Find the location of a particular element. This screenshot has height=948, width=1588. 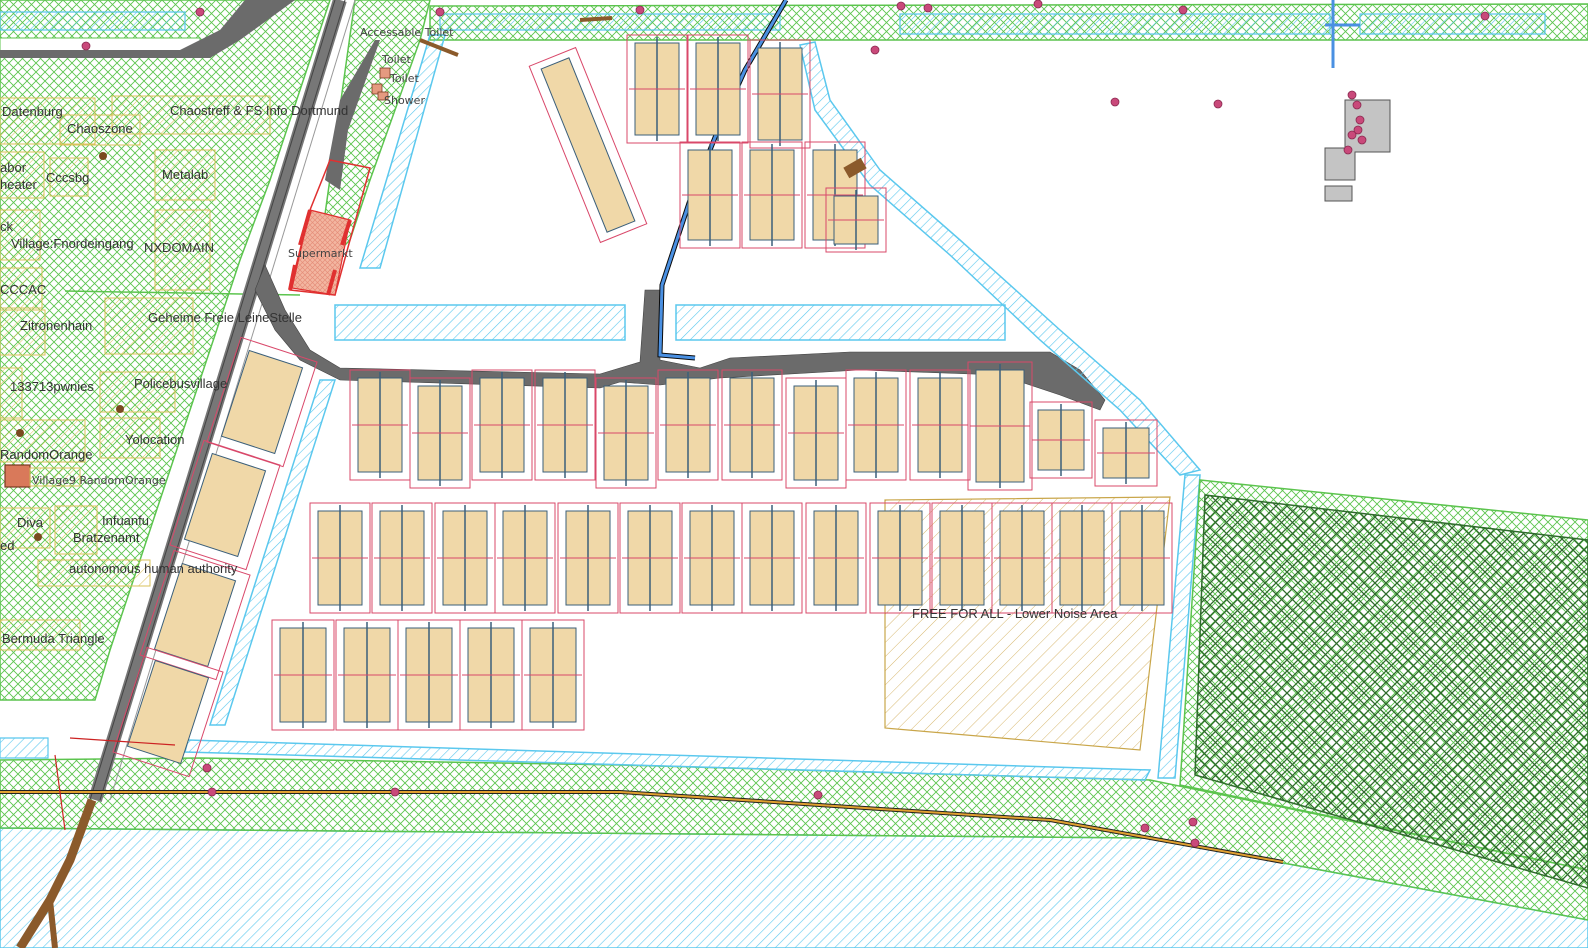

label-pwnies: 133713pwnies is located at coordinates (52, 386).